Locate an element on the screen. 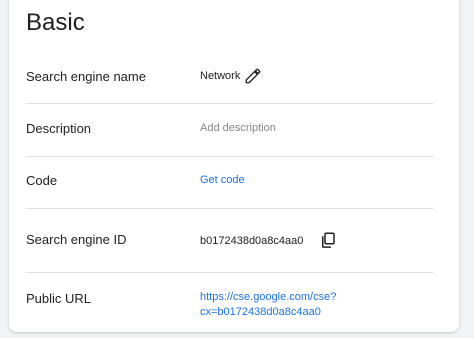 Image resolution: width=474 pixels, height=338 pixels. edit-icon is located at coordinates (253, 76).